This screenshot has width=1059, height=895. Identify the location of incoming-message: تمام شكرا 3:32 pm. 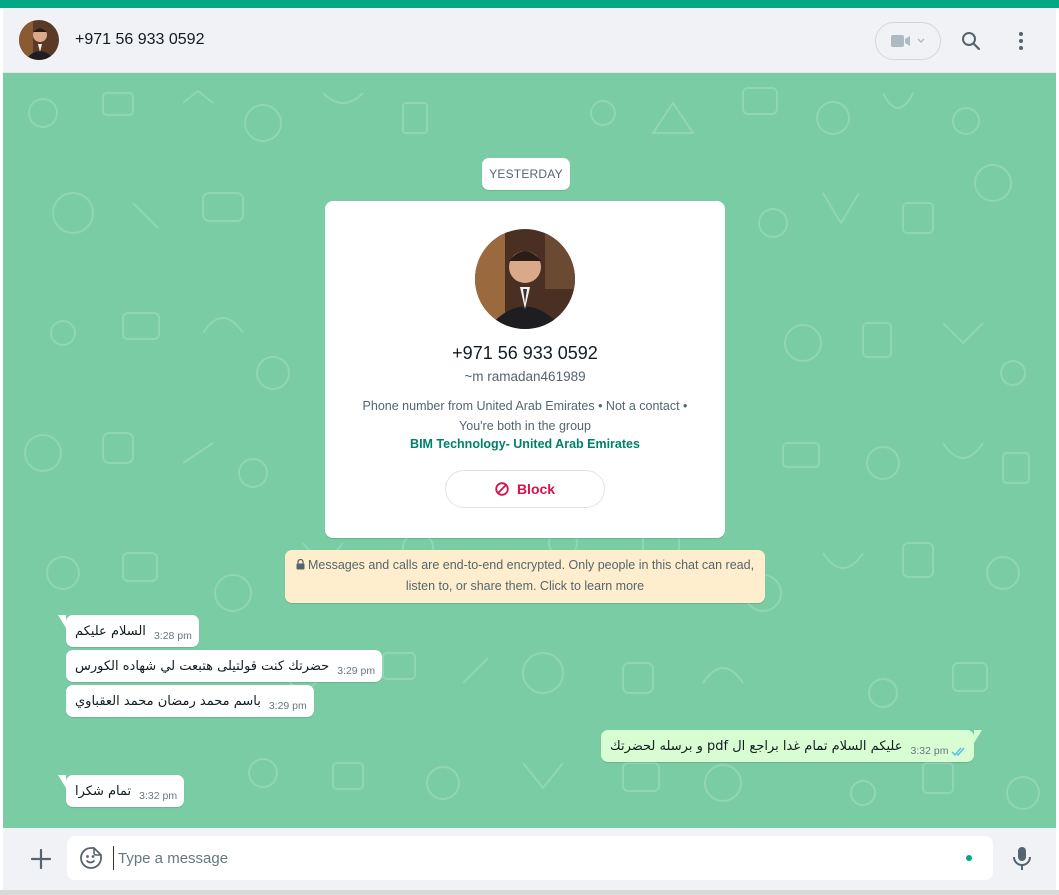
(121, 791).